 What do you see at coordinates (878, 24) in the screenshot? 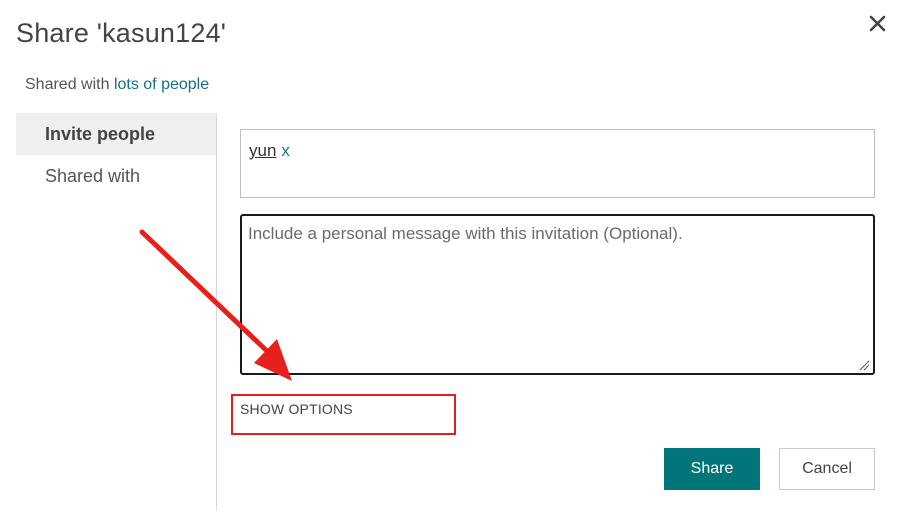
I see `close-icon` at bounding box center [878, 24].